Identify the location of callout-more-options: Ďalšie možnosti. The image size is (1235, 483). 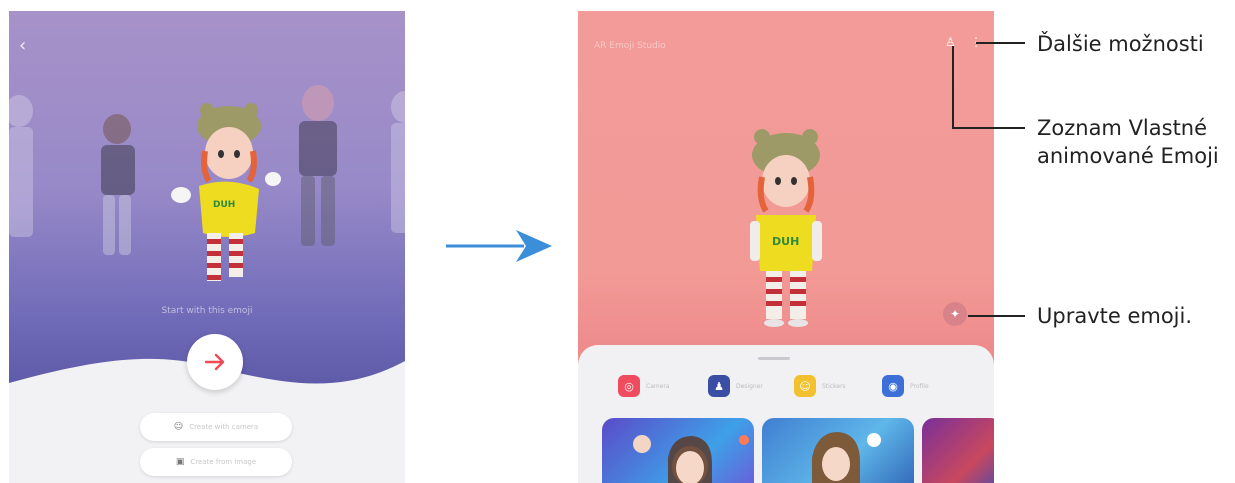
(1120, 44).